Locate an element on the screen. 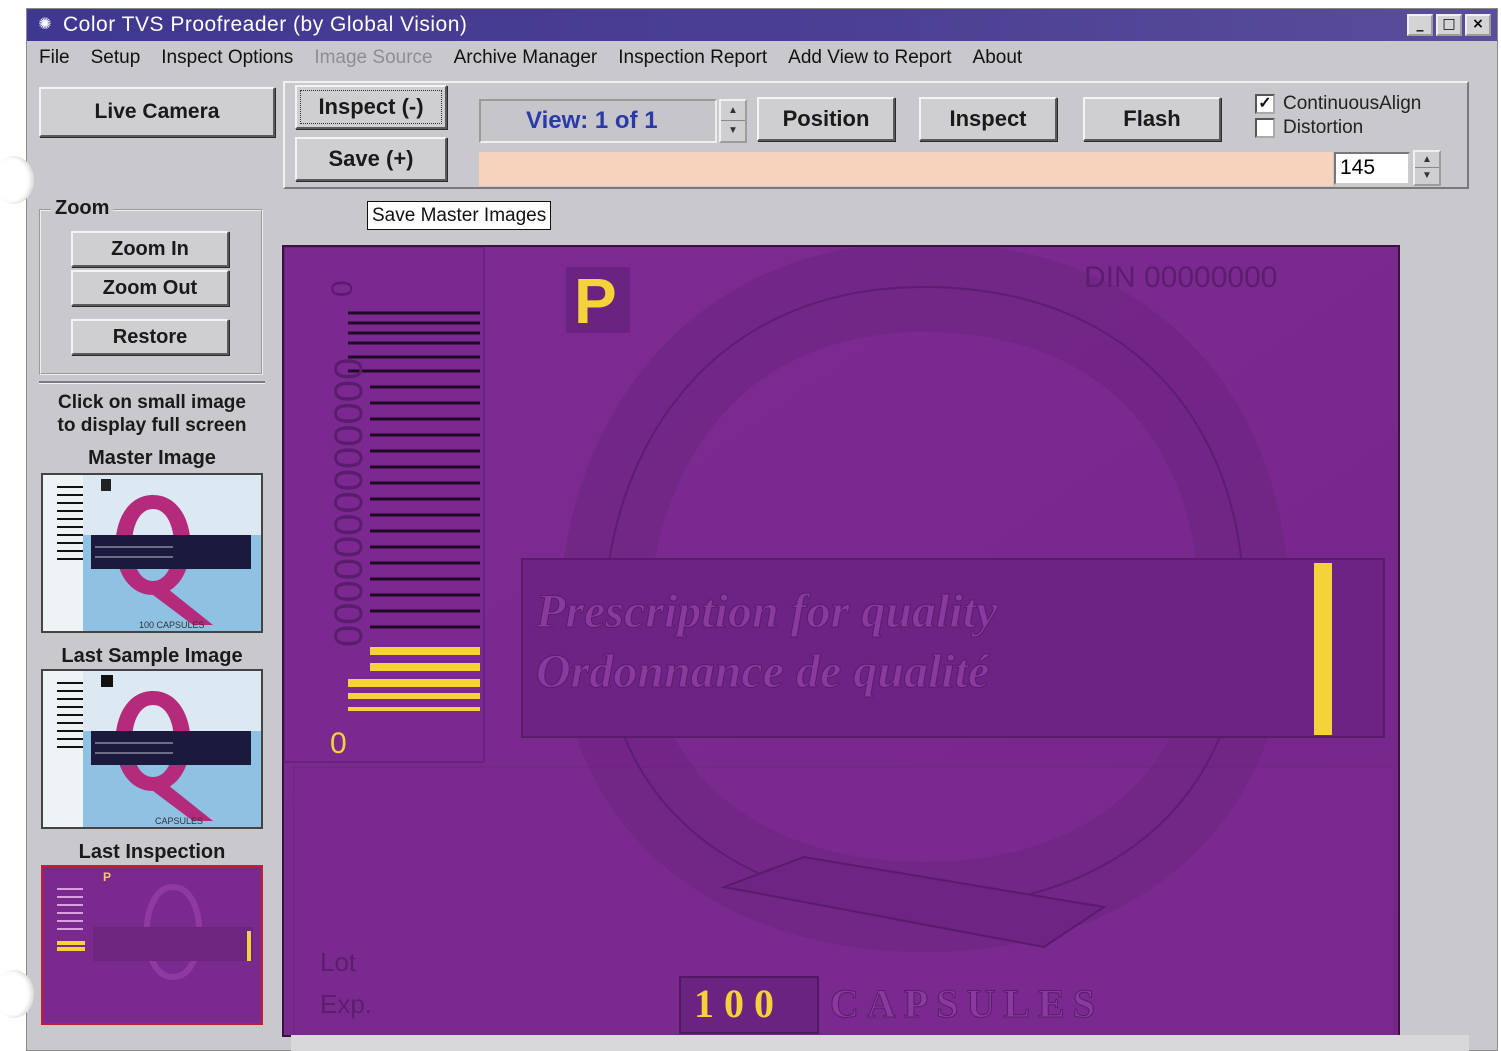  horizontal-scrollbar is located at coordinates (880, 1043).